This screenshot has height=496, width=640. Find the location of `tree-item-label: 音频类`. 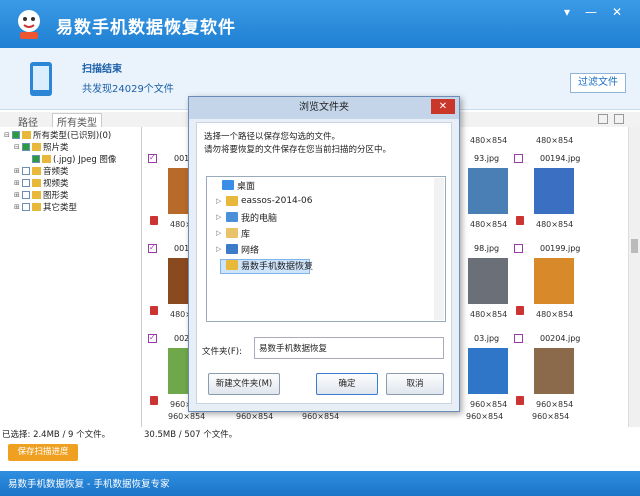

tree-item-label: 音频类 is located at coordinates (56, 172).